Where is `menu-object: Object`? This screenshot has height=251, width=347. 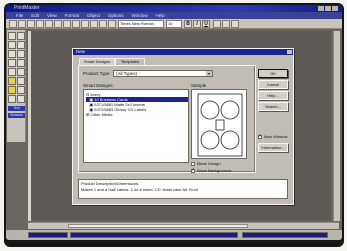
menu-object: Object is located at coordinates (93, 15).